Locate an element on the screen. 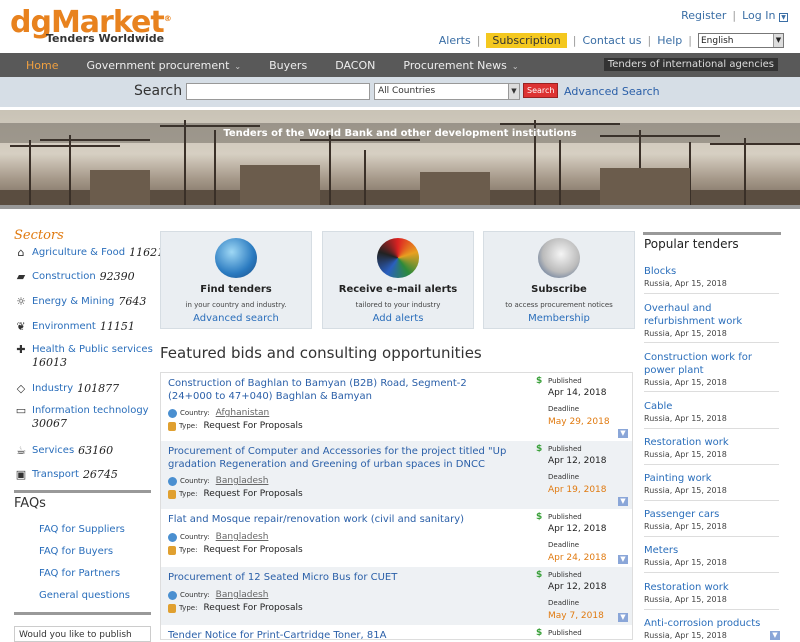 Image resolution: width=800 pixels, height=642 pixels. nav-government-procurement: Government procurement ⌄ is located at coordinates (163, 65).